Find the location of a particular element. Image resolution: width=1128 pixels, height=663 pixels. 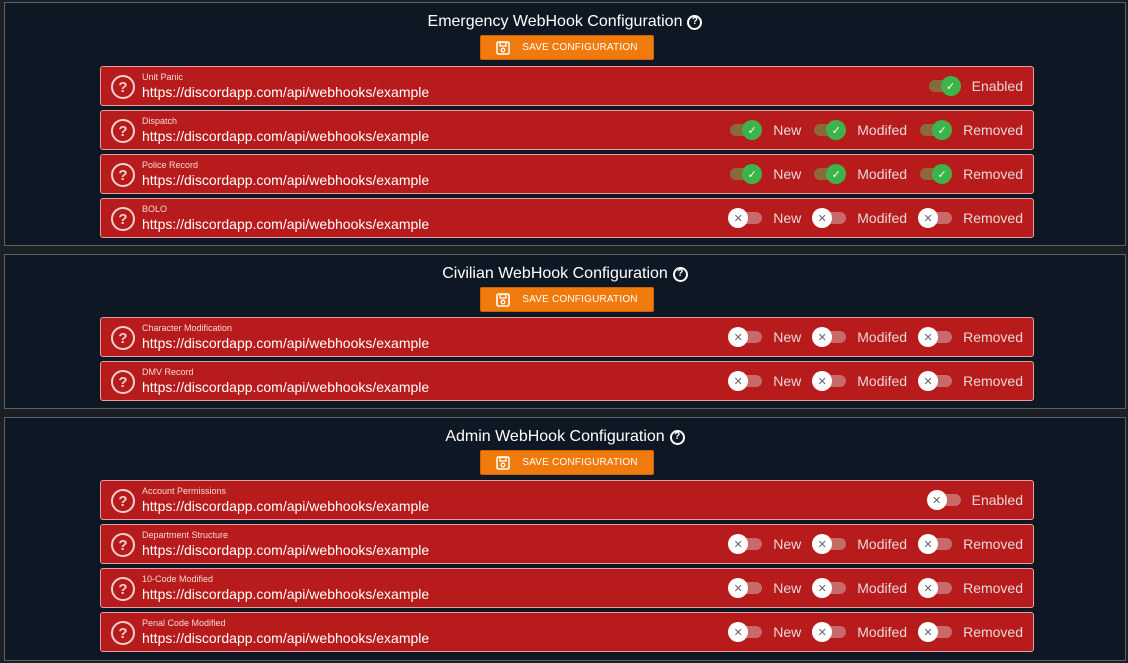

webhook-label: 10-Code Modified is located at coordinates (178, 579).